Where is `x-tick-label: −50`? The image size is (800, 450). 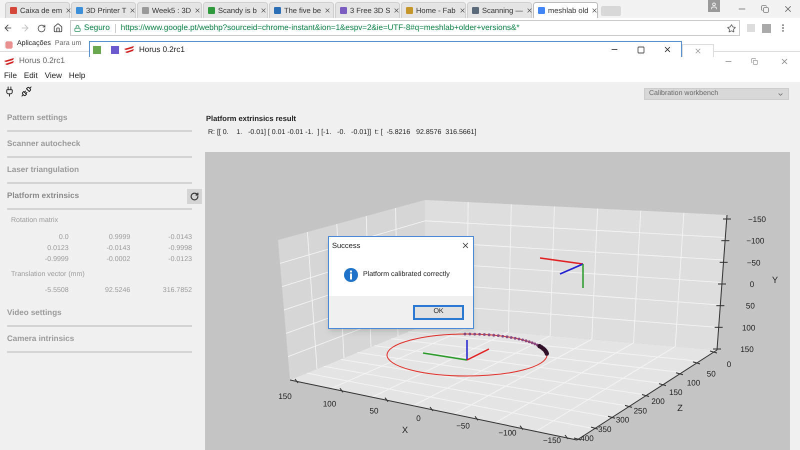 x-tick-label: −50 is located at coordinates (463, 425).